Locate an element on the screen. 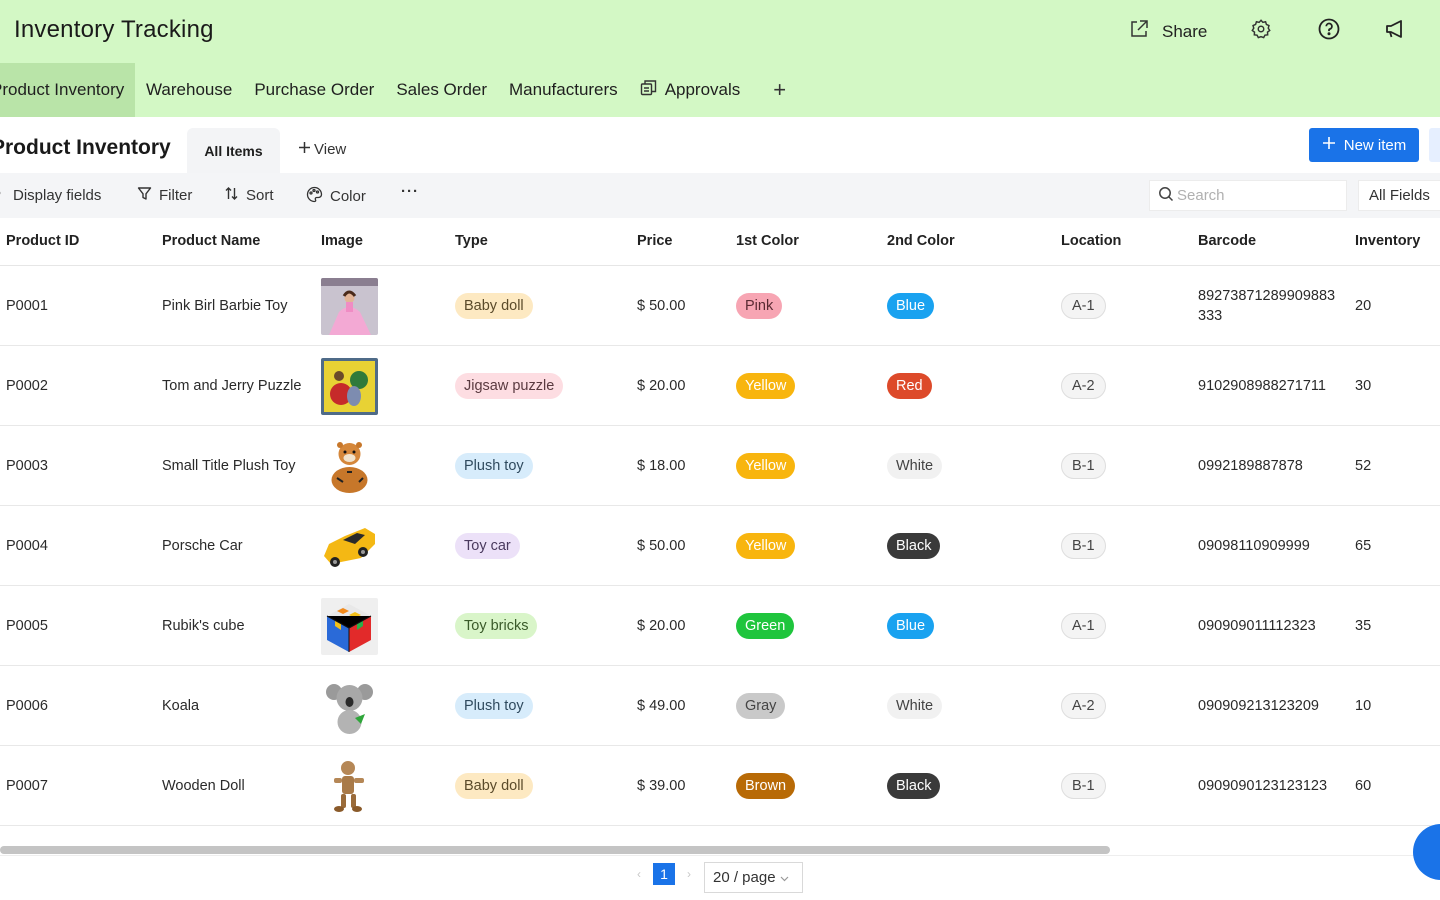 This screenshot has height=900, width=1440. add-view-button: View is located at coordinates (322, 149).